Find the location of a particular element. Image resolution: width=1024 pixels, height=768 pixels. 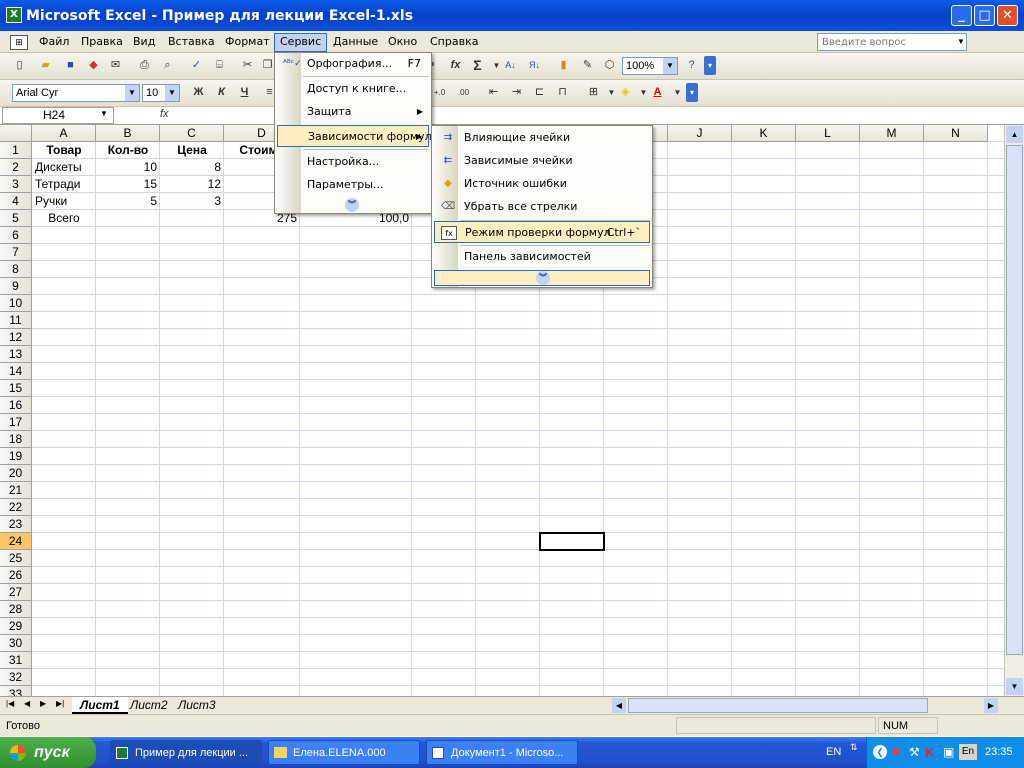

row-header-5: 5 is located at coordinates (16, 218).